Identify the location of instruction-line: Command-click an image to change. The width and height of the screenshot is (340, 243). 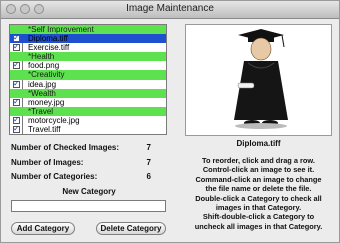
(258, 179).